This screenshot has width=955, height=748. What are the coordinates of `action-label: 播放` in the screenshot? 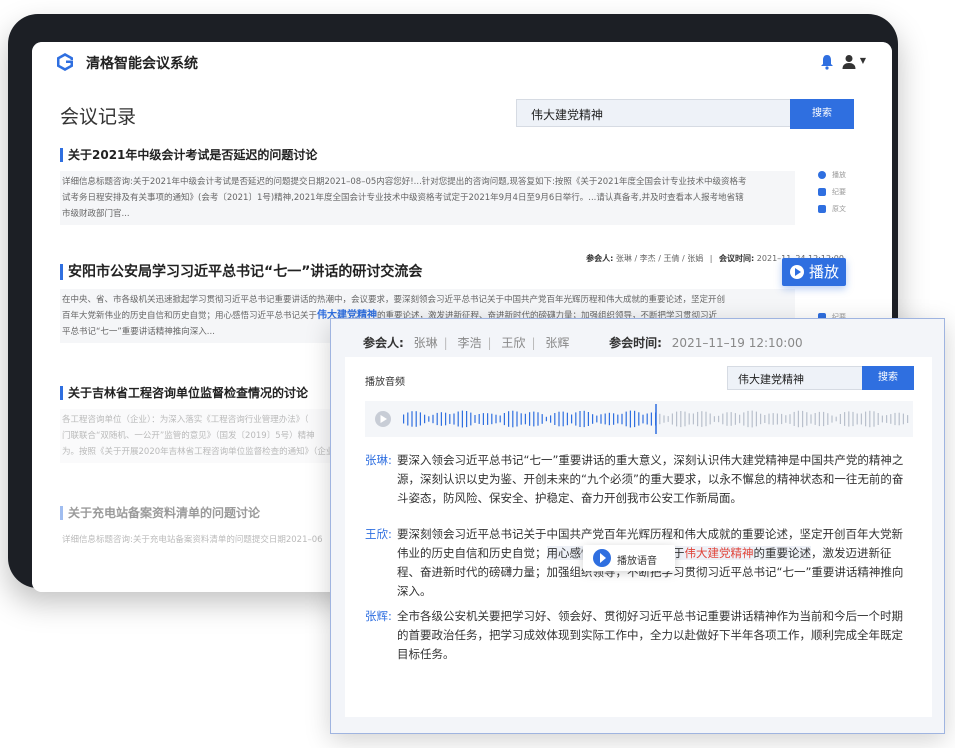 It's located at (839, 175).